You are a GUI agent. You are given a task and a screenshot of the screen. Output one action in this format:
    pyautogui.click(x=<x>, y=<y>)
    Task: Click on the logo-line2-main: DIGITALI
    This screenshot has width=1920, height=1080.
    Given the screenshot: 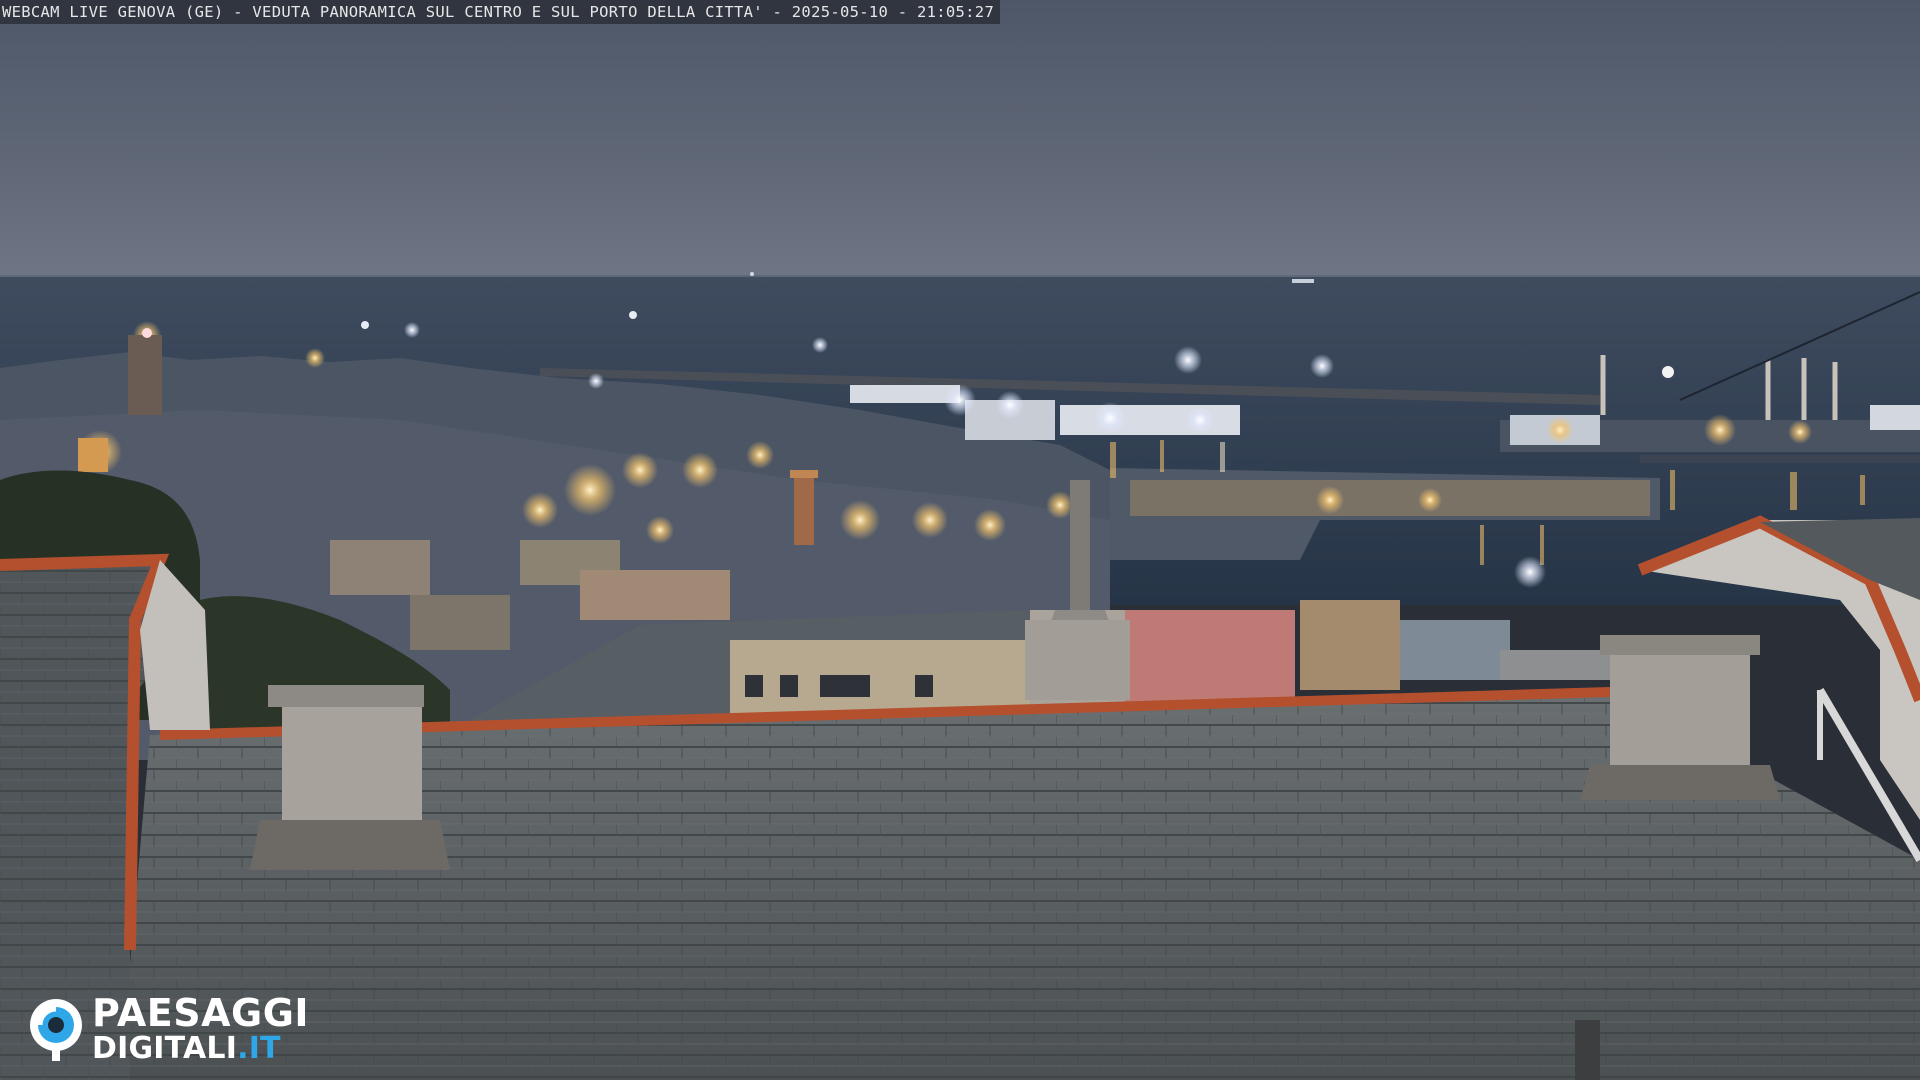 What is the action you would take?
    pyautogui.click(x=165, y=1048)
    